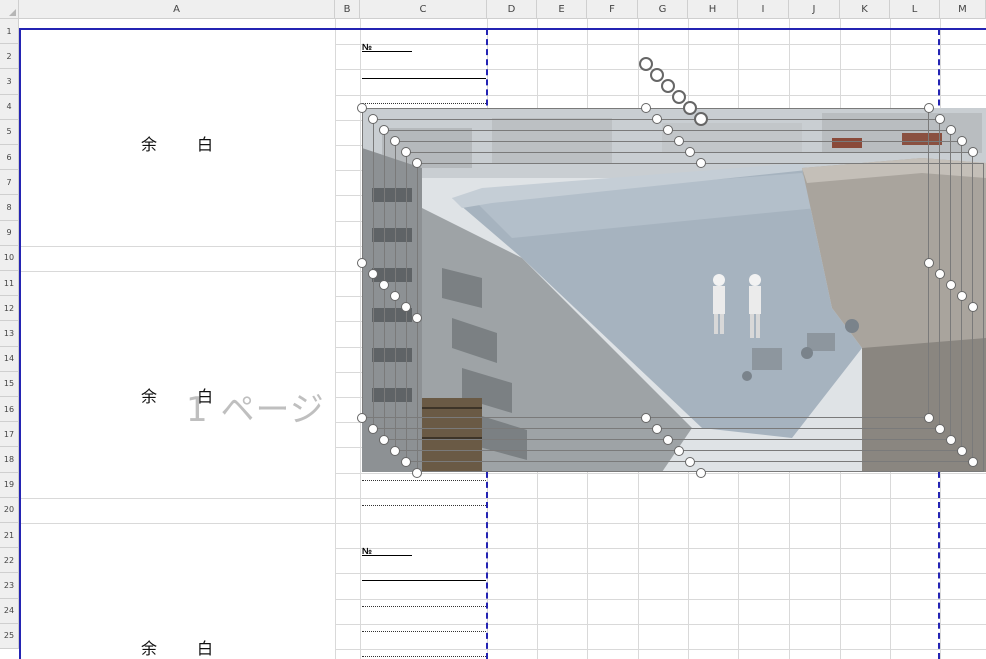 The width and height of the screenshot is (986, 659). Describe the element at coordinates (9, 233) in the screenshot. I see `row-header-9: 9` at that location.